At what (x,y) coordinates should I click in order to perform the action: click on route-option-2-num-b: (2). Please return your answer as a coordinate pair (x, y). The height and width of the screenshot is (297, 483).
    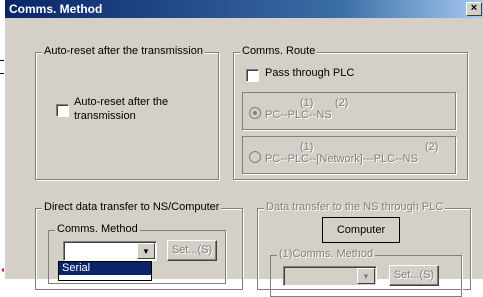
    Looking at the image, I should click on (432, 147).